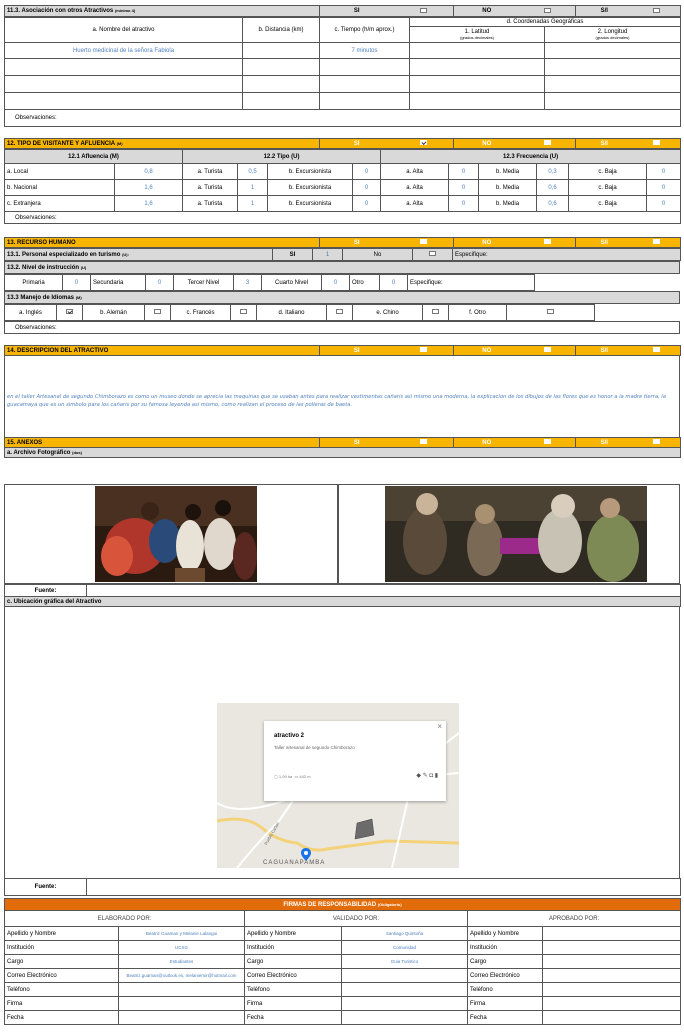 The height and width of the screenshot is (1035, 684). Describe the element at coordinates (339, 312) in the screenshot. I see `italiano-checkbox` at that location.